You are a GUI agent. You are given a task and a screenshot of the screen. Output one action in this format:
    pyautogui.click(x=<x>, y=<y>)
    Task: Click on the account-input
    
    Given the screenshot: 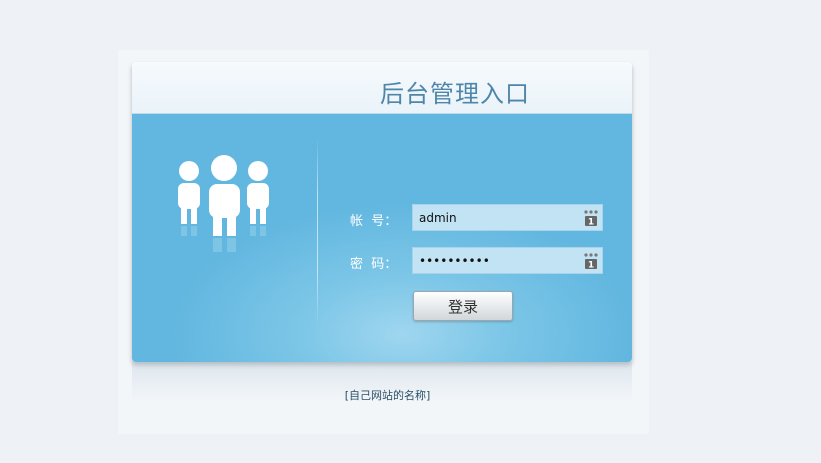 What is the action you would take?
    pyautogui.click(x=498, y=217)
    